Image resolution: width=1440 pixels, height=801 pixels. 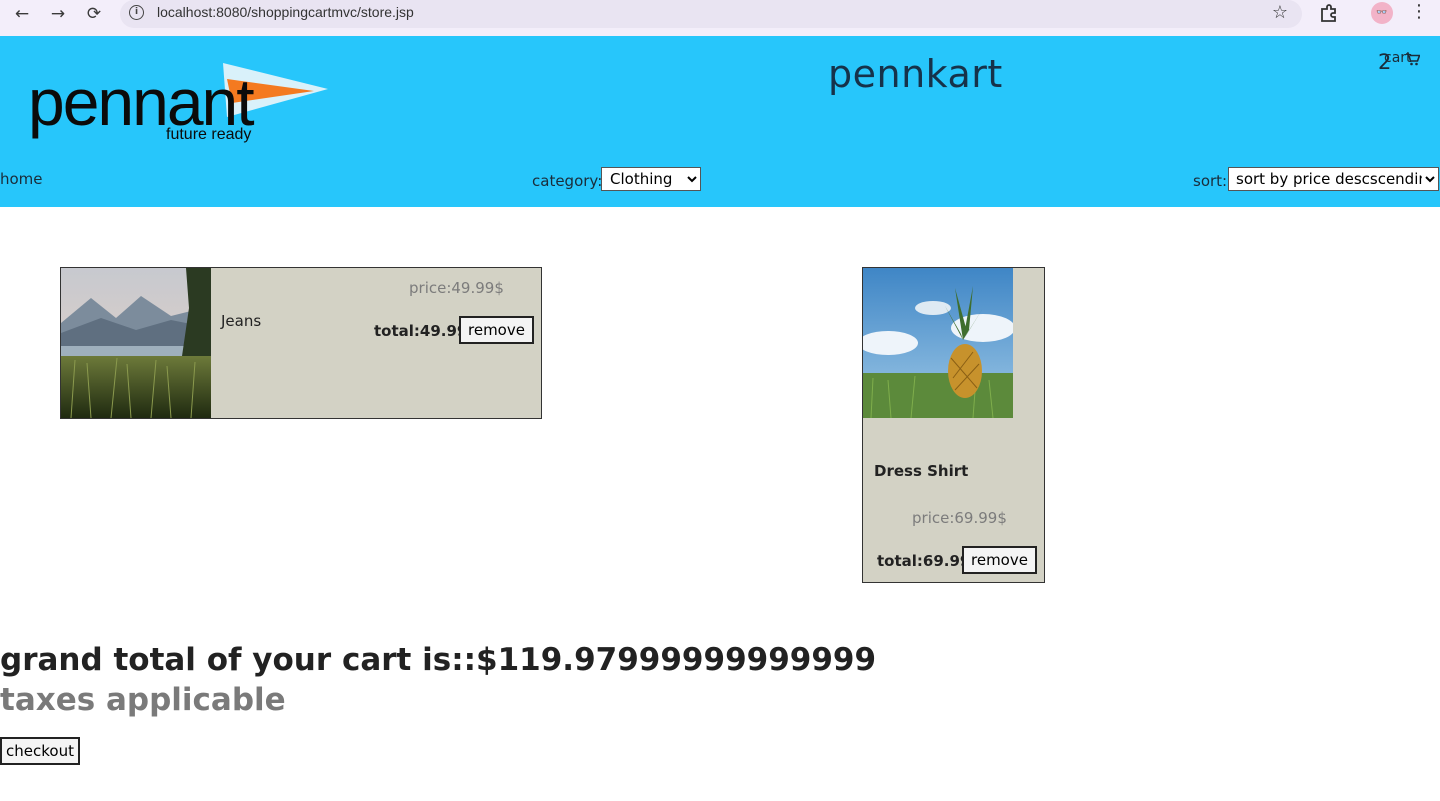 I want to click on product-total: total:69.99, so click(x=924, y=561).